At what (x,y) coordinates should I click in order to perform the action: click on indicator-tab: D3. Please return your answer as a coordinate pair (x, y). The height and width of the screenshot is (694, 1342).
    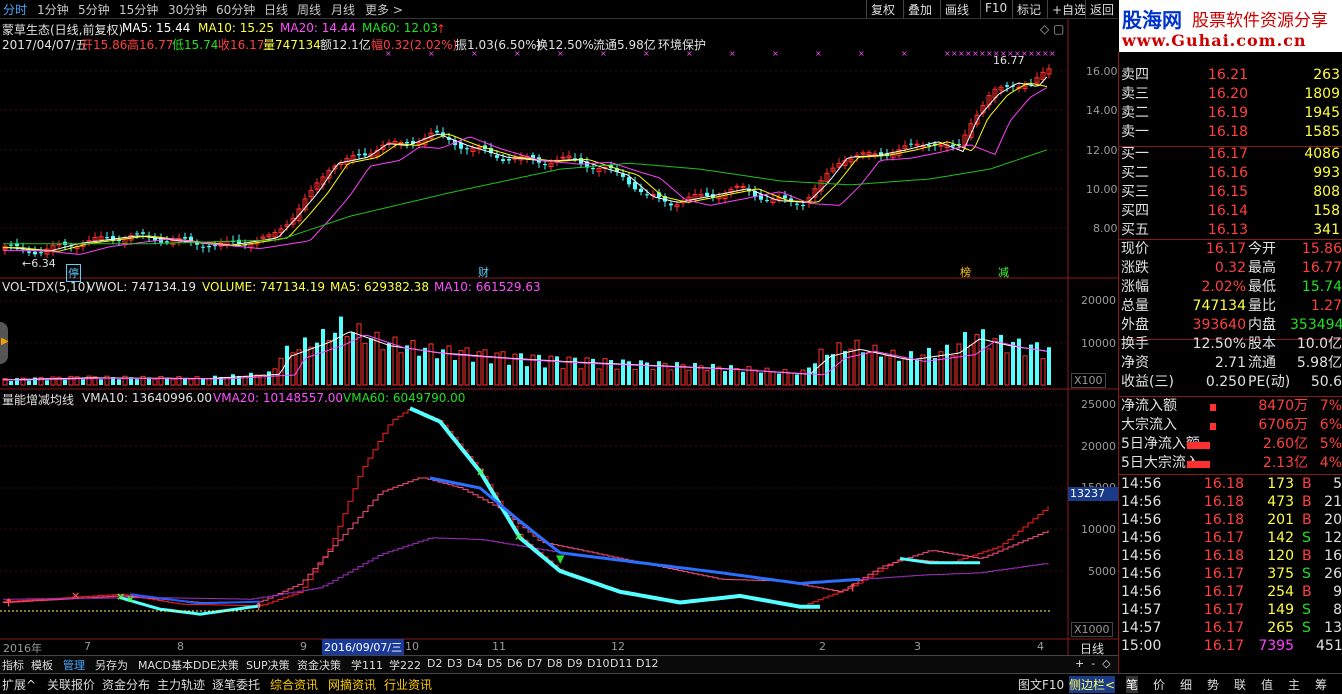
    Looking at the image, I should click on (454, 663).